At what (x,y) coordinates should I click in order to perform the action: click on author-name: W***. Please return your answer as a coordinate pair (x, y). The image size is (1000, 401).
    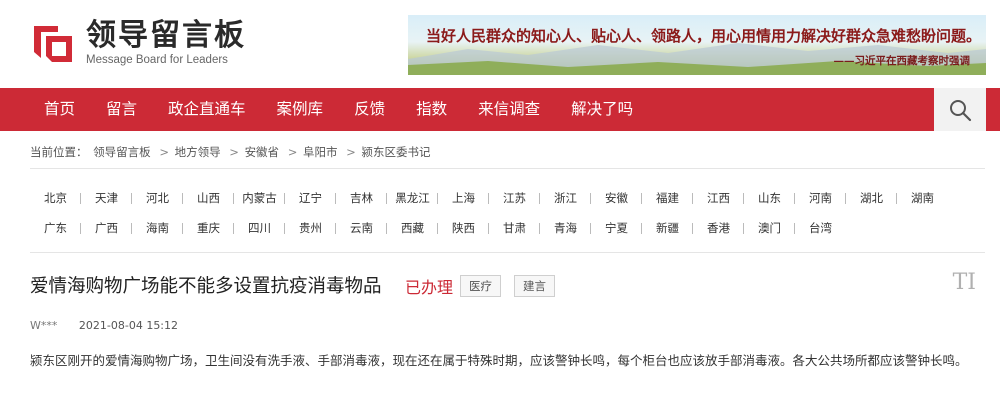
    Looking at the image, I should click on (44, 325).